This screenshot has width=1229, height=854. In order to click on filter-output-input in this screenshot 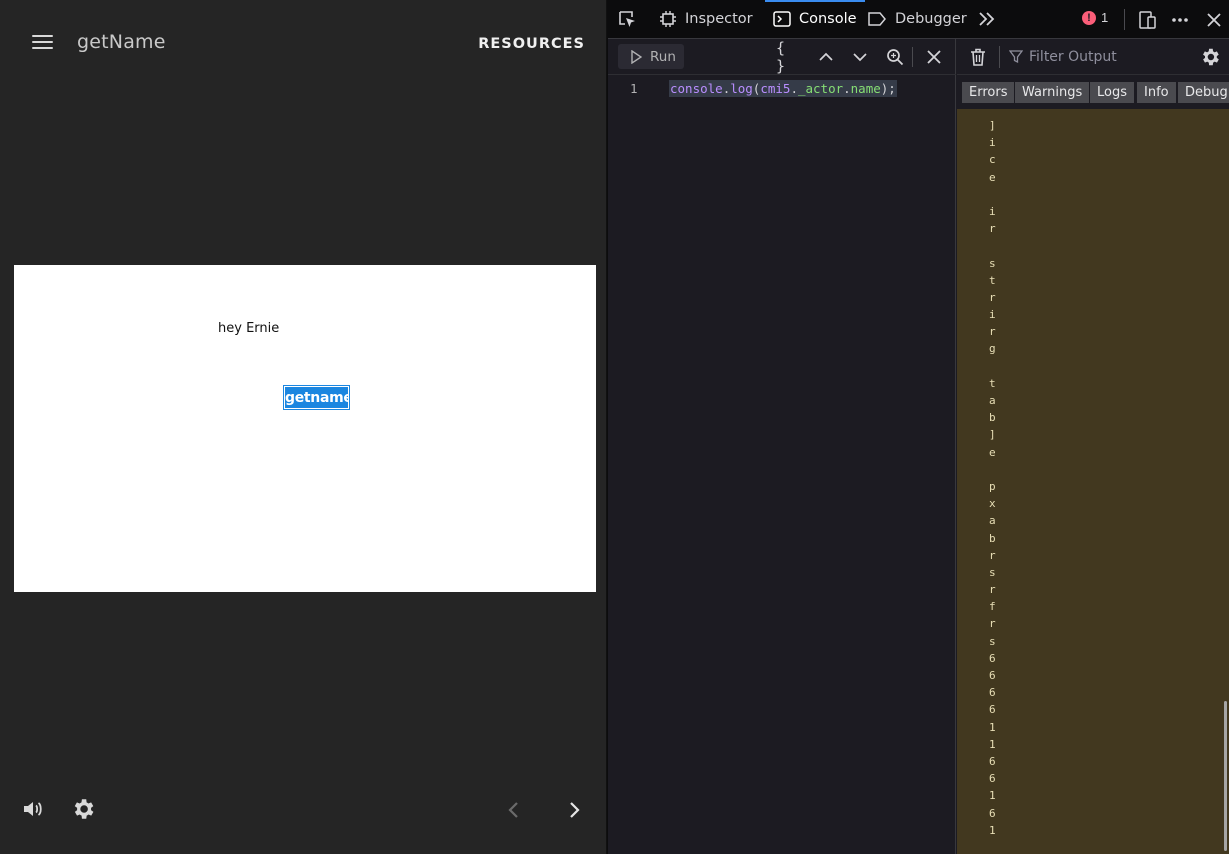, I will do `click(1104, 57)`.